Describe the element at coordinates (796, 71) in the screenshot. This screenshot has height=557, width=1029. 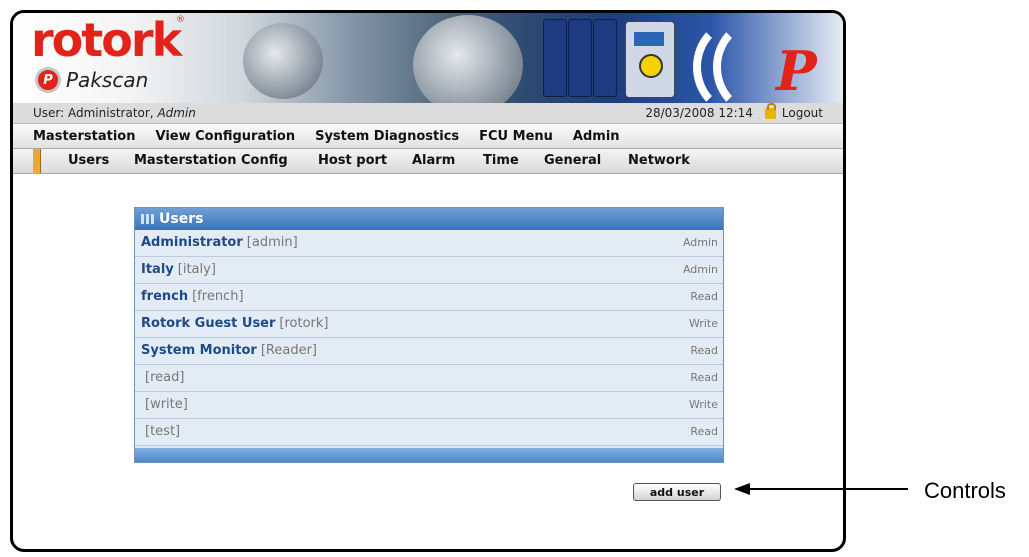
I see `p3-logo: P` at that location.